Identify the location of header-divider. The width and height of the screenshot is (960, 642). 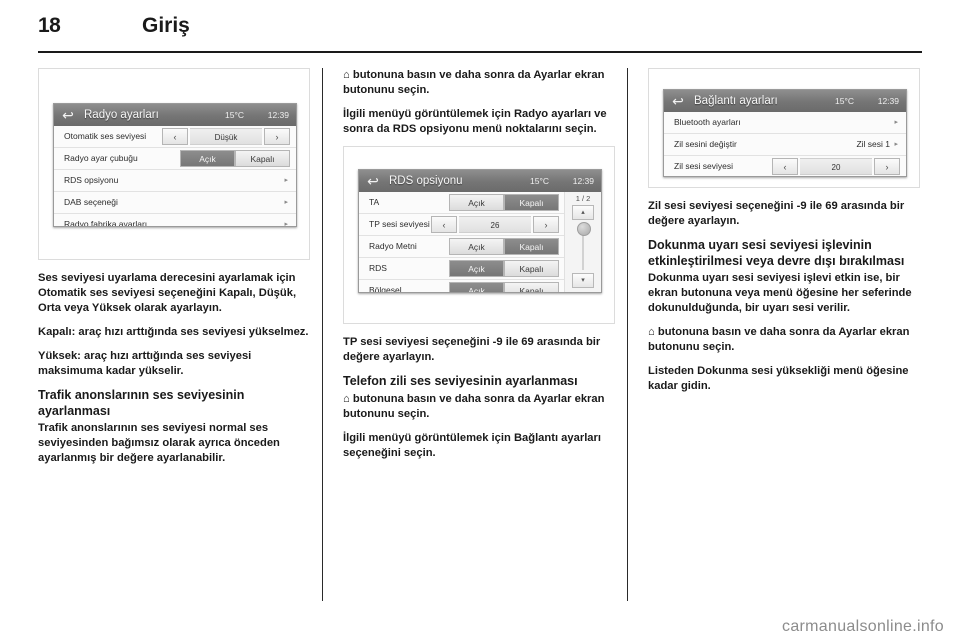
(480, 52).